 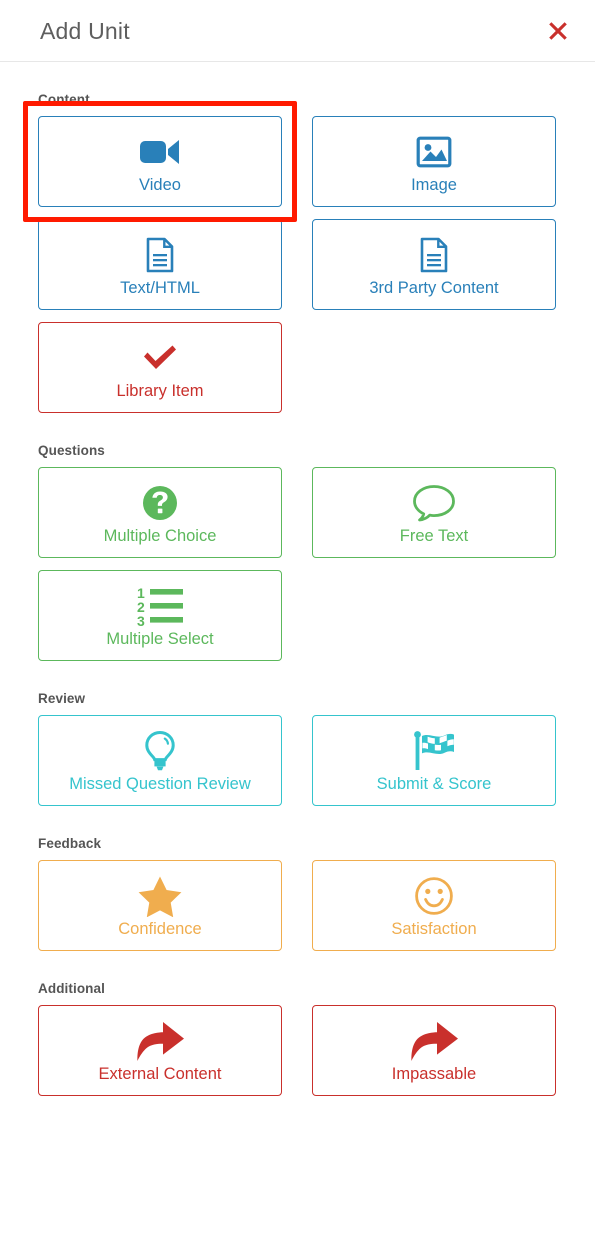 I want to click on unit-card-3rd-party-content: 3rd Party Content, so click(x=434, y=264).